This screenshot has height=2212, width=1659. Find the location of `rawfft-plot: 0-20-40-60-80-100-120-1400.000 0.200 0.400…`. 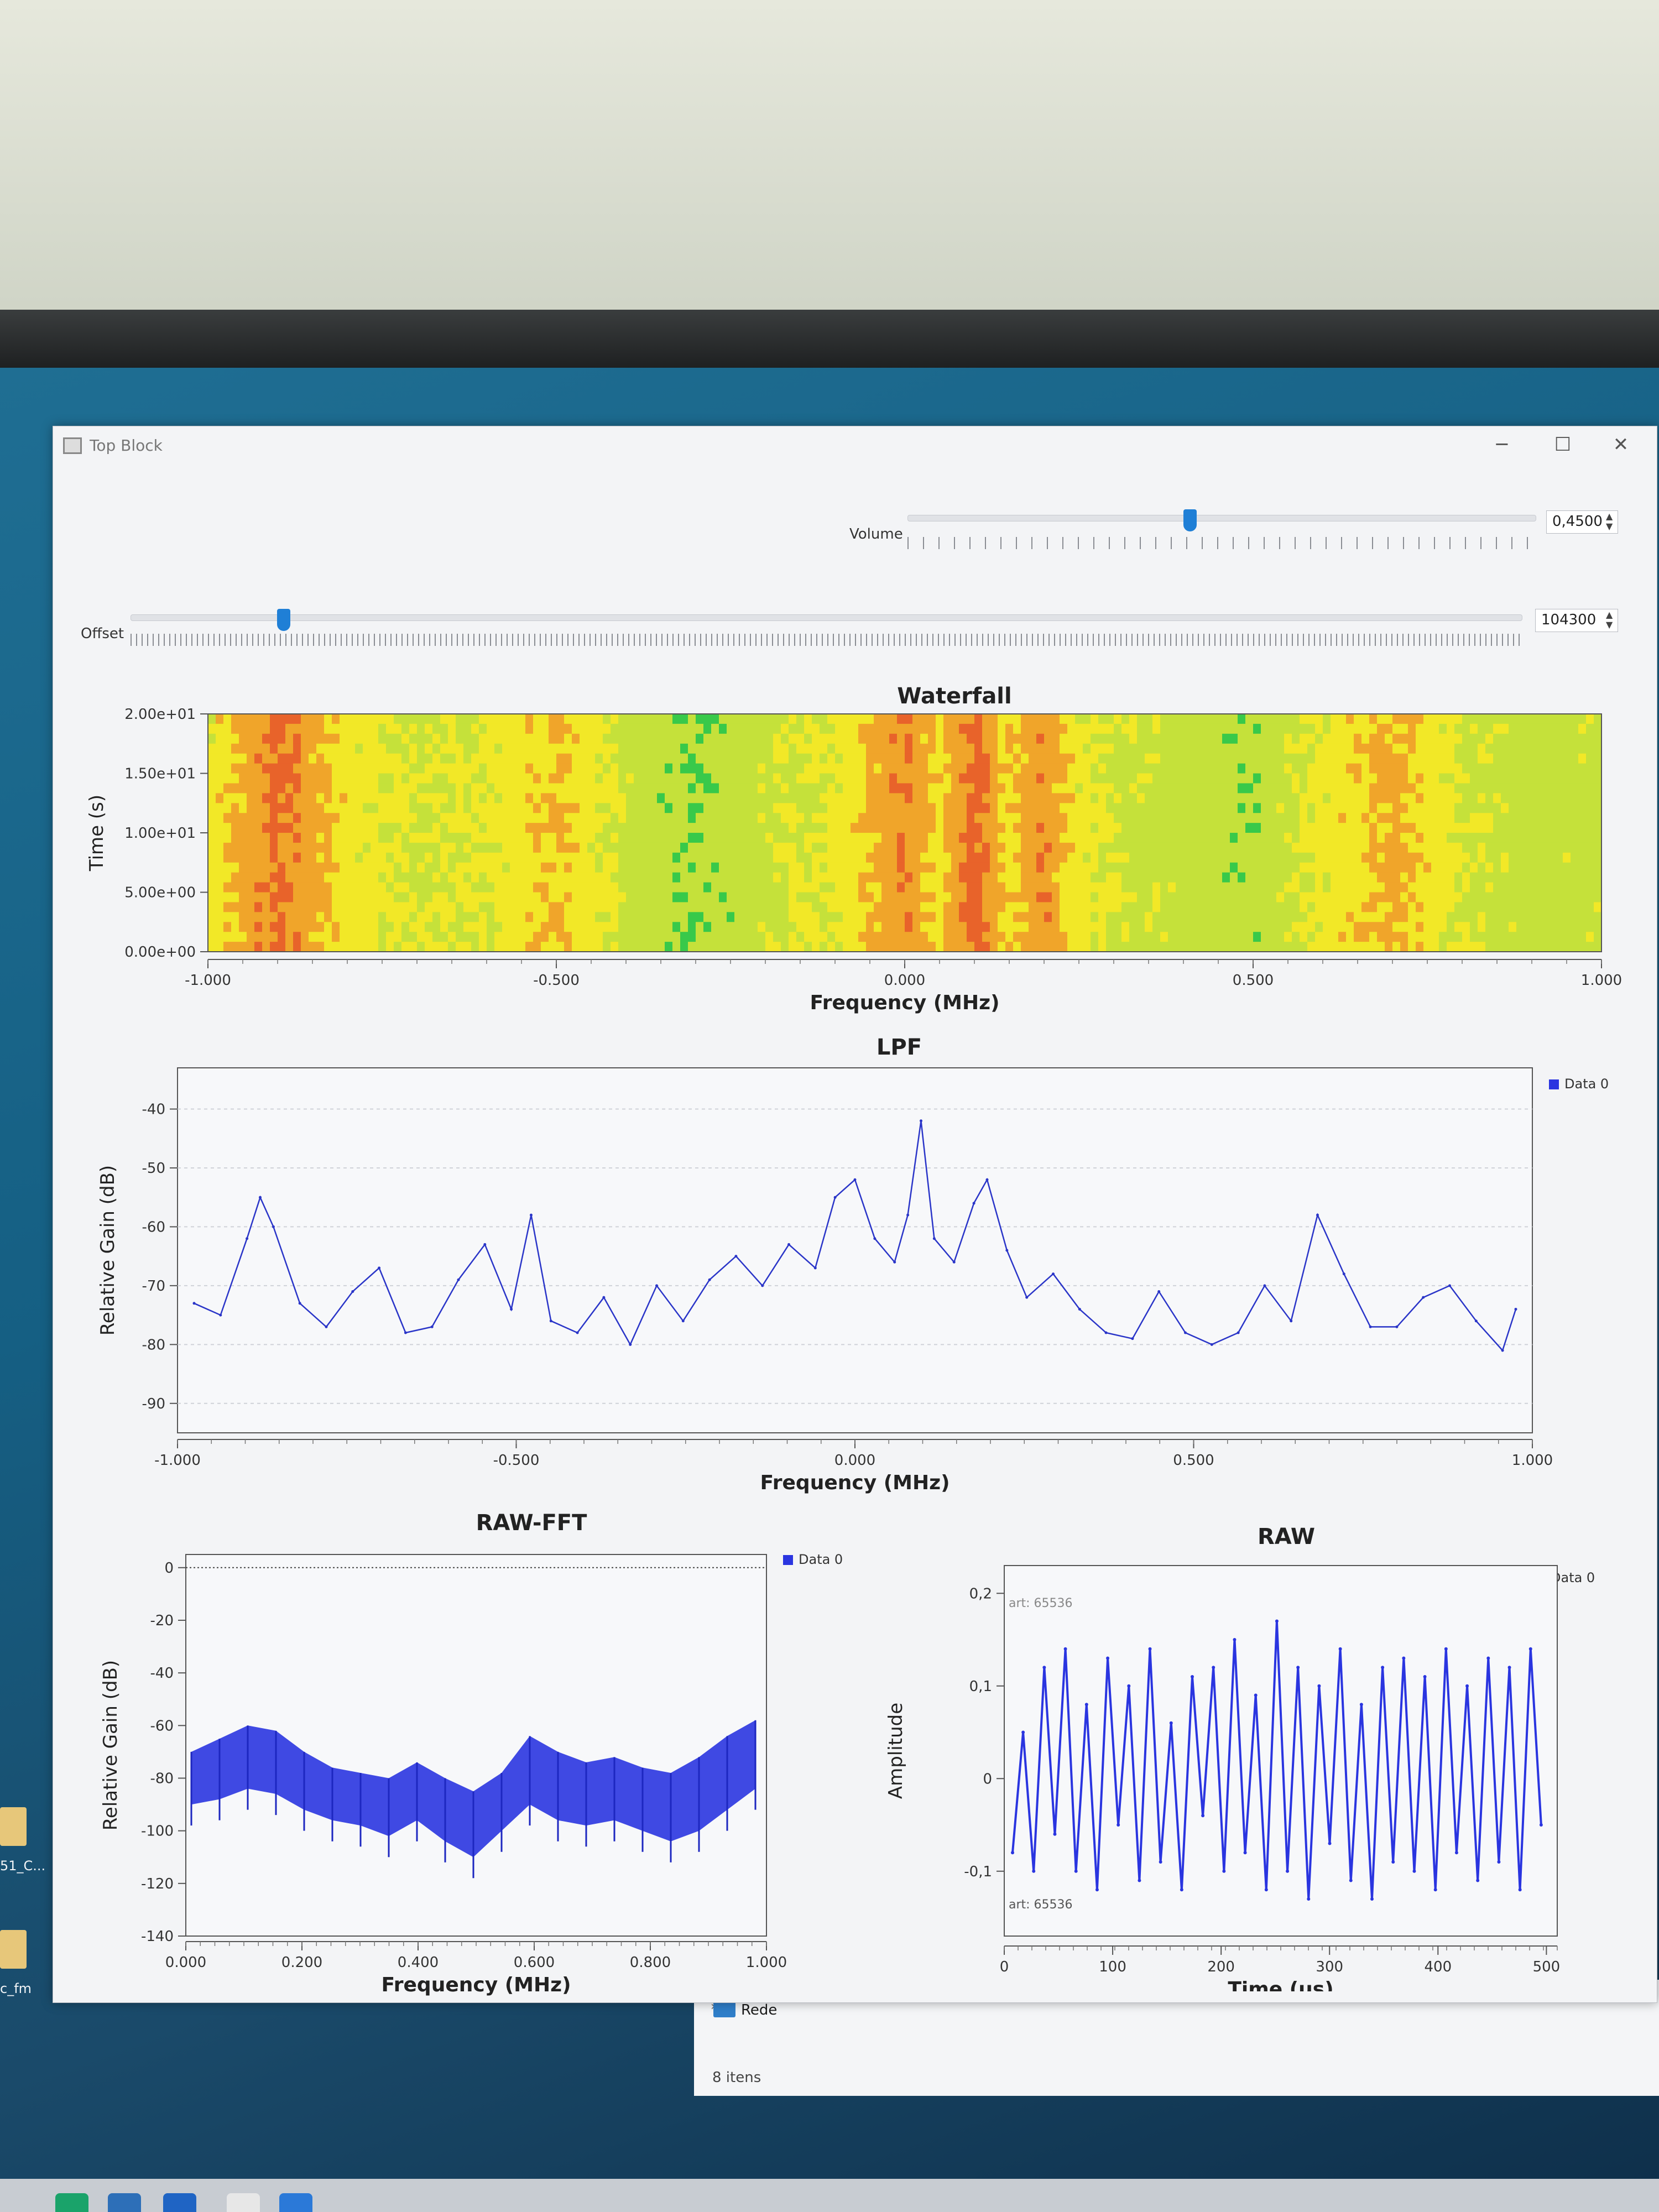

rawfft-plot: 0-20-40-60-80-100-120-1400.000 0.200 0.400… is located at coordinates (435, 1768).